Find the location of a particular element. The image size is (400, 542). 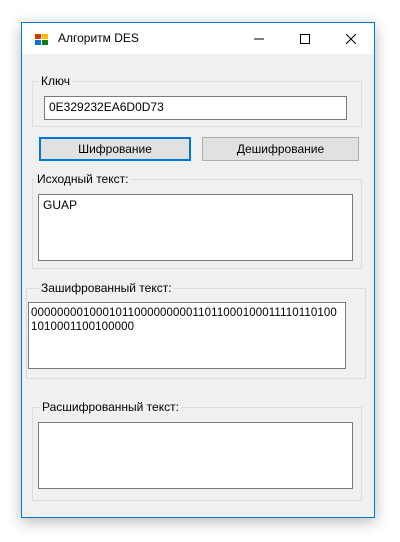

decrypt-button: Дешифрование is located at coordinates (280, 149).